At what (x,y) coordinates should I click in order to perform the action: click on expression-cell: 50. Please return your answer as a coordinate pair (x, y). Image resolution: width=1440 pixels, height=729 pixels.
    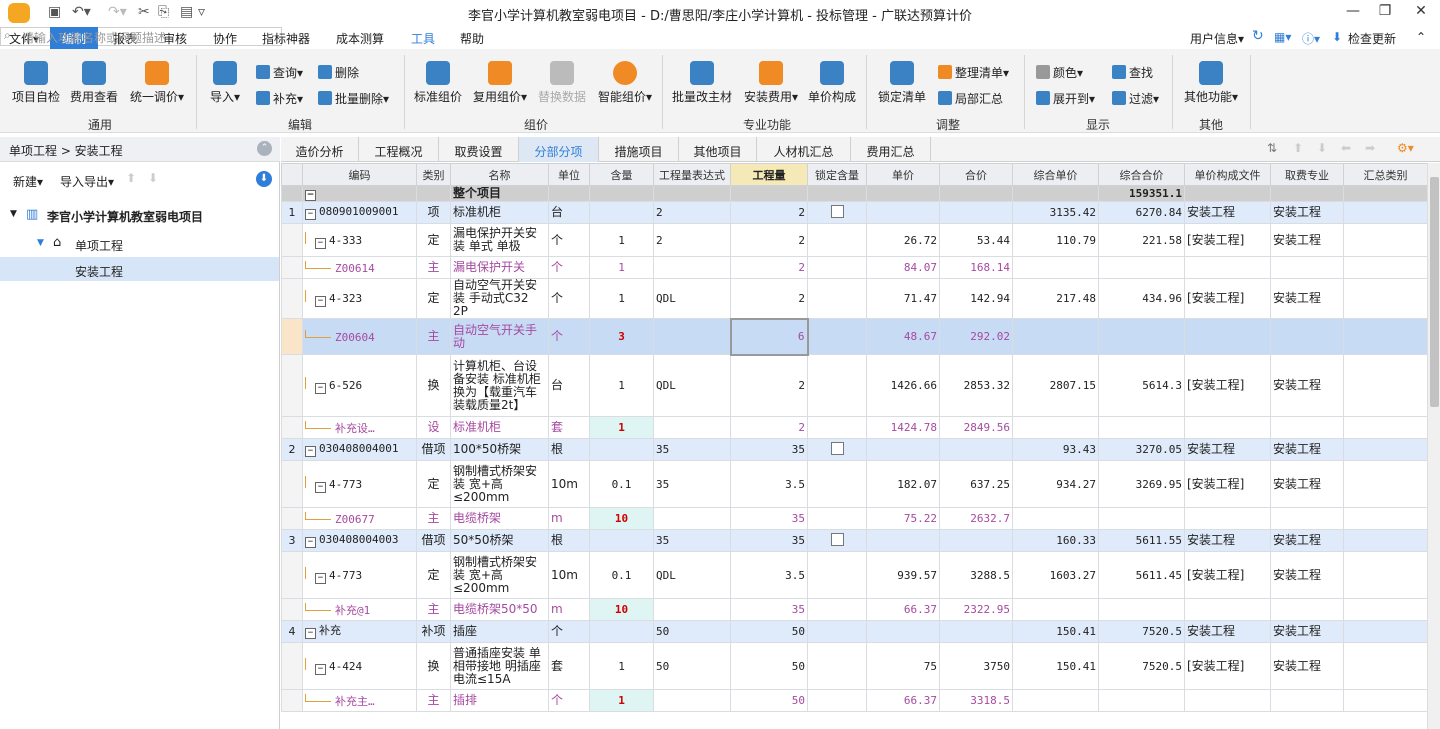
    Looking at the image, I should click on (692, 631).